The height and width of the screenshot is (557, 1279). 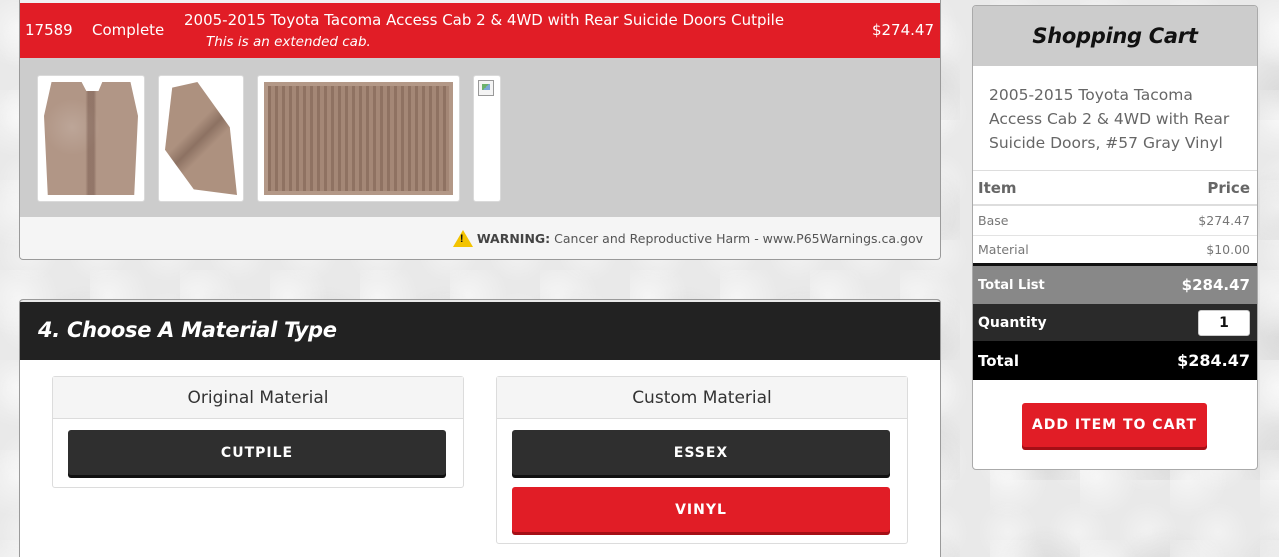 I want to click on material-section-title: 4. Choose A Material Type, so click(x=187, y=330).